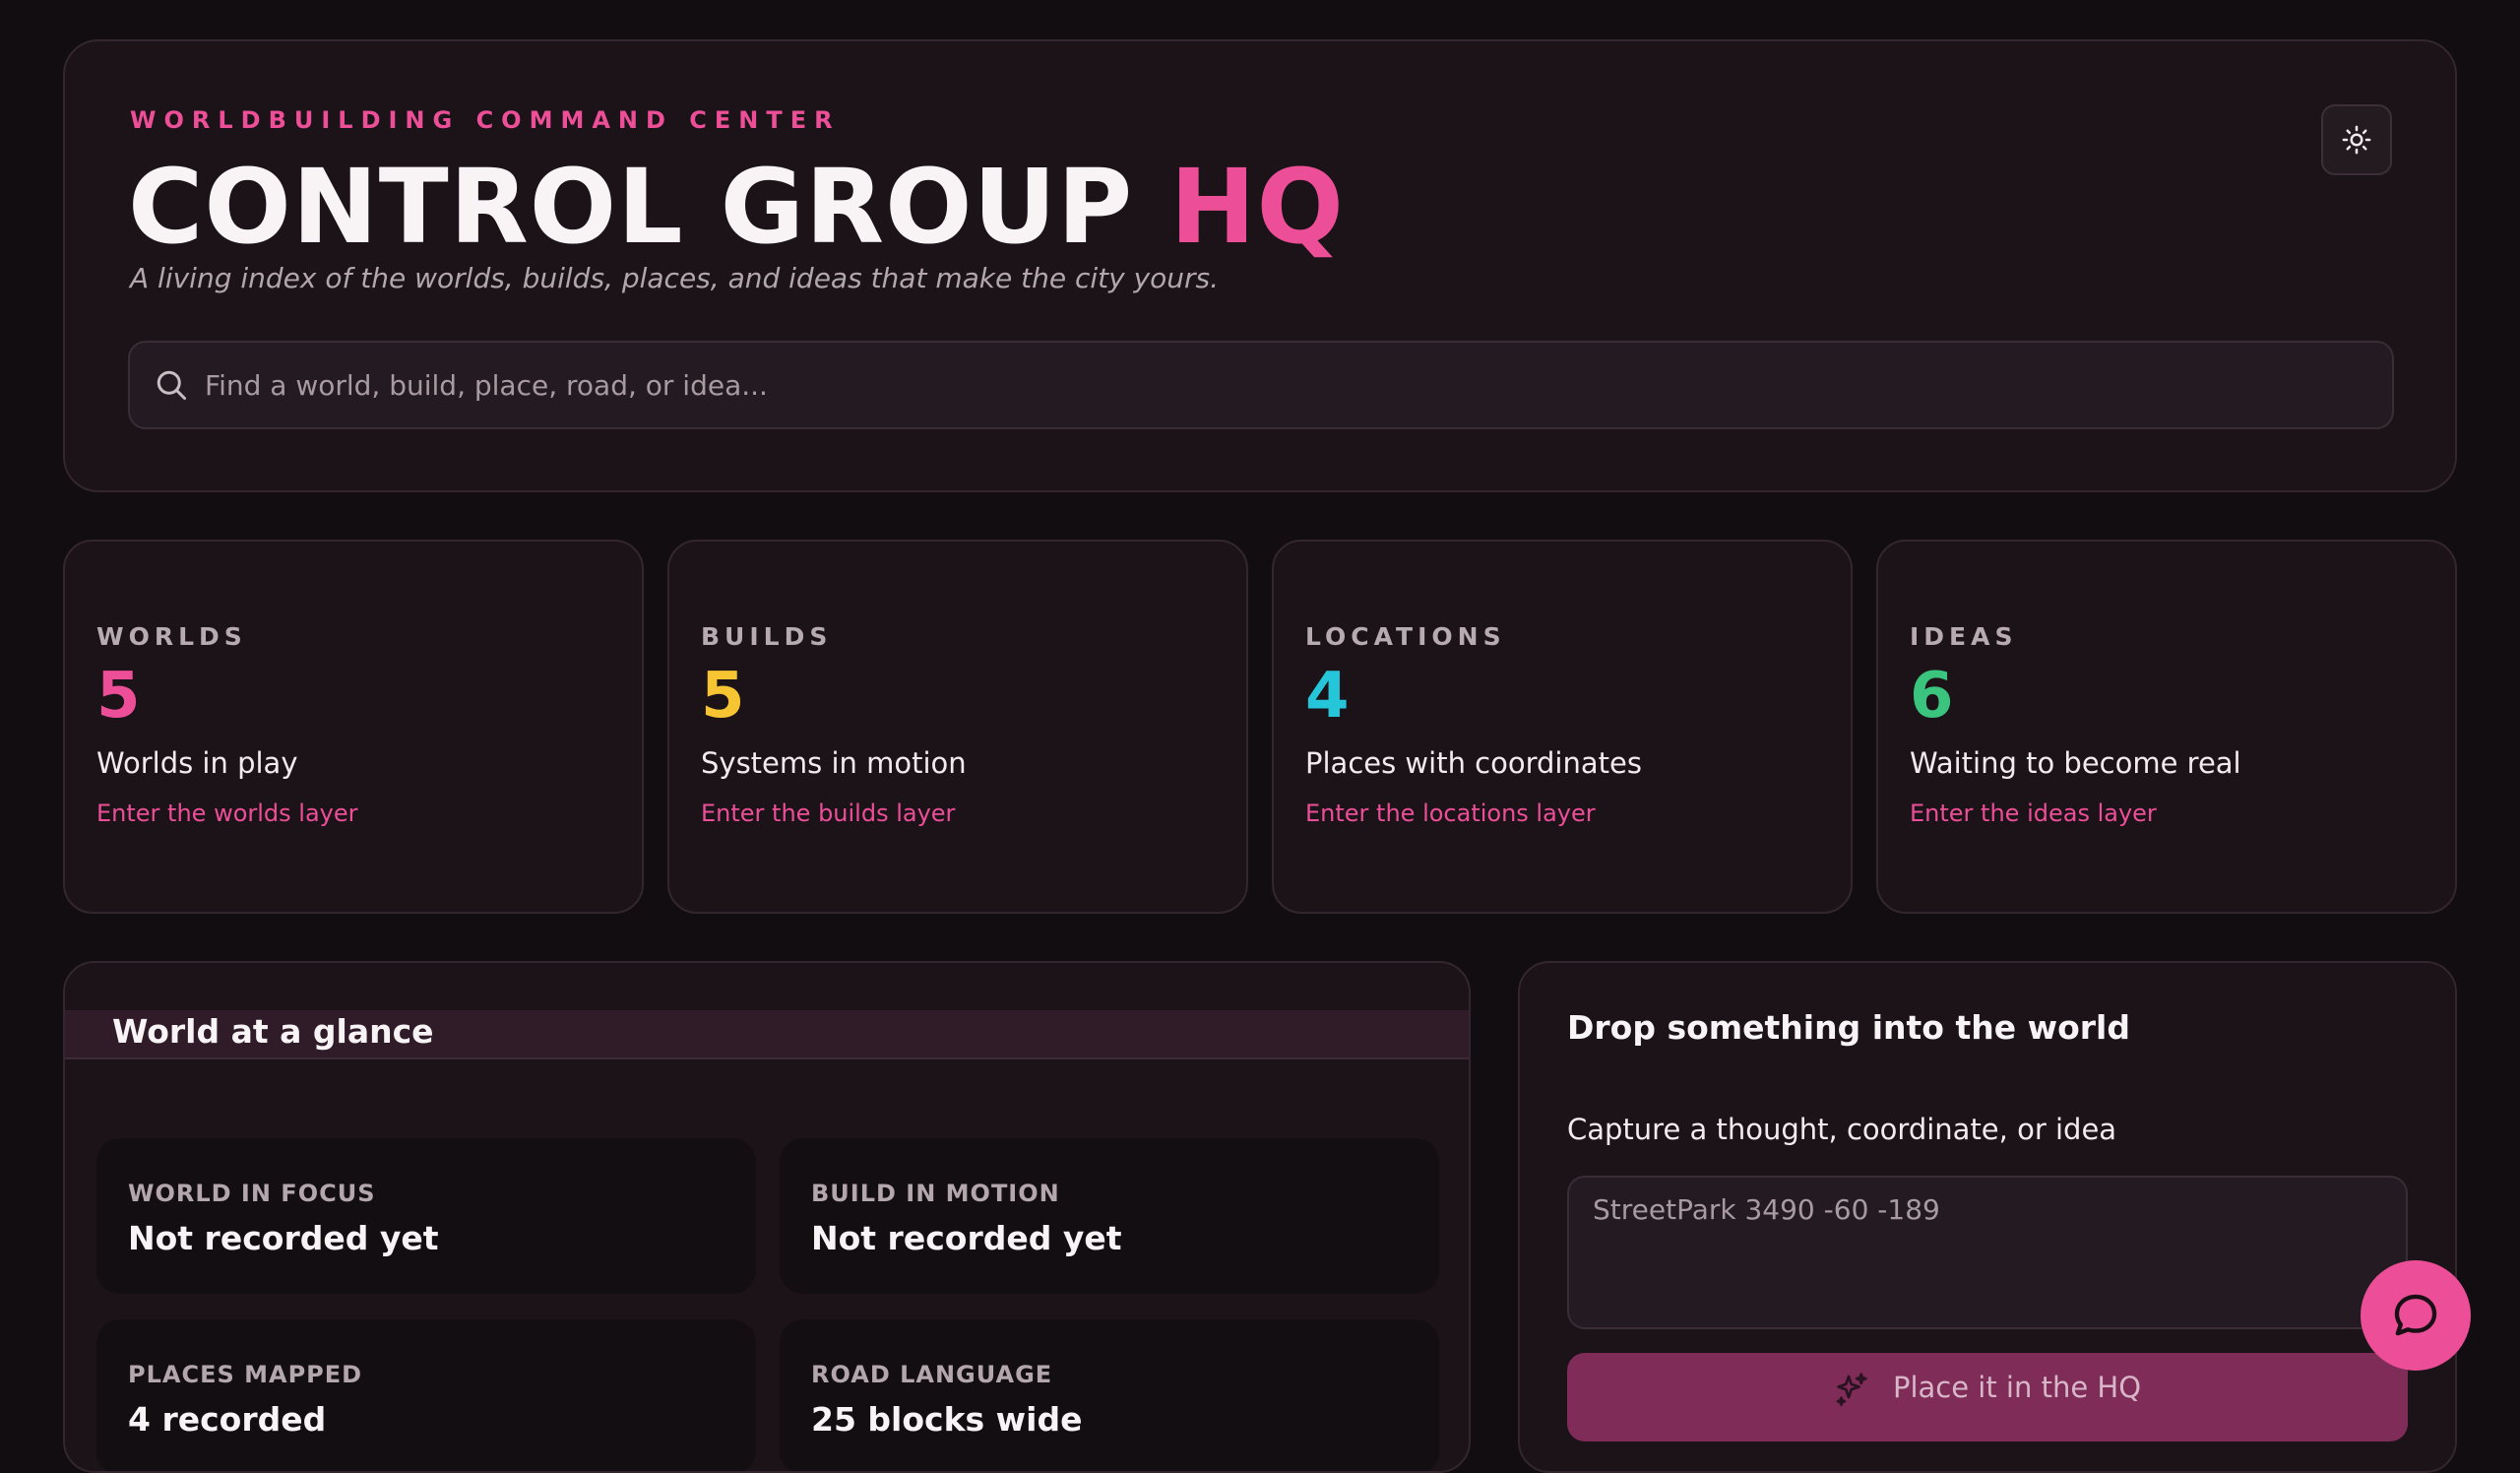 The height and width of the screenshot is (1473, 2520). Describe the element at coordinates (1109, 1216) in the screenshot. I see `glance-tile-build-motion: BUILD IN MOTION Not recorded yet` at that location.